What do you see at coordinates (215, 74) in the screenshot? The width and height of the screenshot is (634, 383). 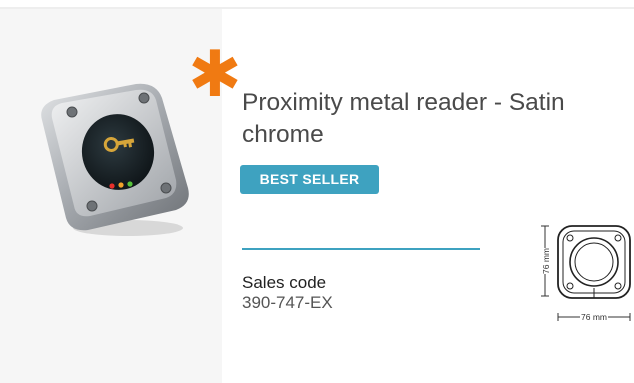 I see `asterisk-icon: ✱` at bounding box center [215, 74].